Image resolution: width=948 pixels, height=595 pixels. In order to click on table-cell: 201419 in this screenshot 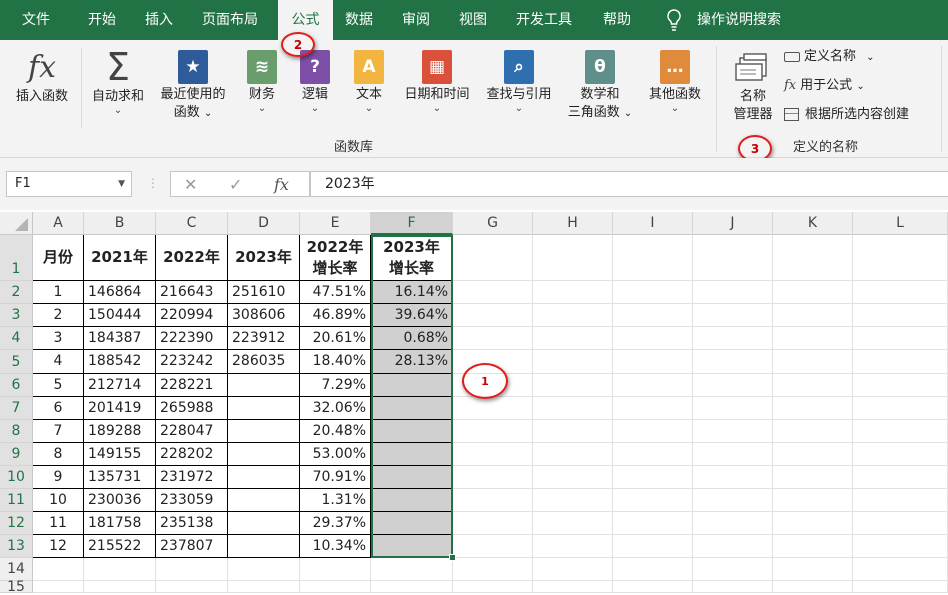, I will do `click(120, 408)`.